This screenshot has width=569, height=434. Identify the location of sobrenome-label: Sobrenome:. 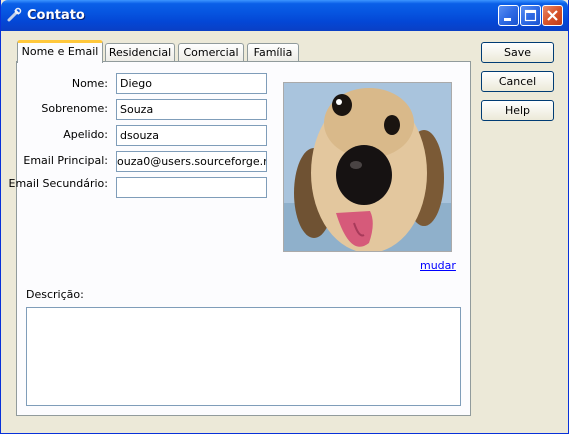
(74, 108).